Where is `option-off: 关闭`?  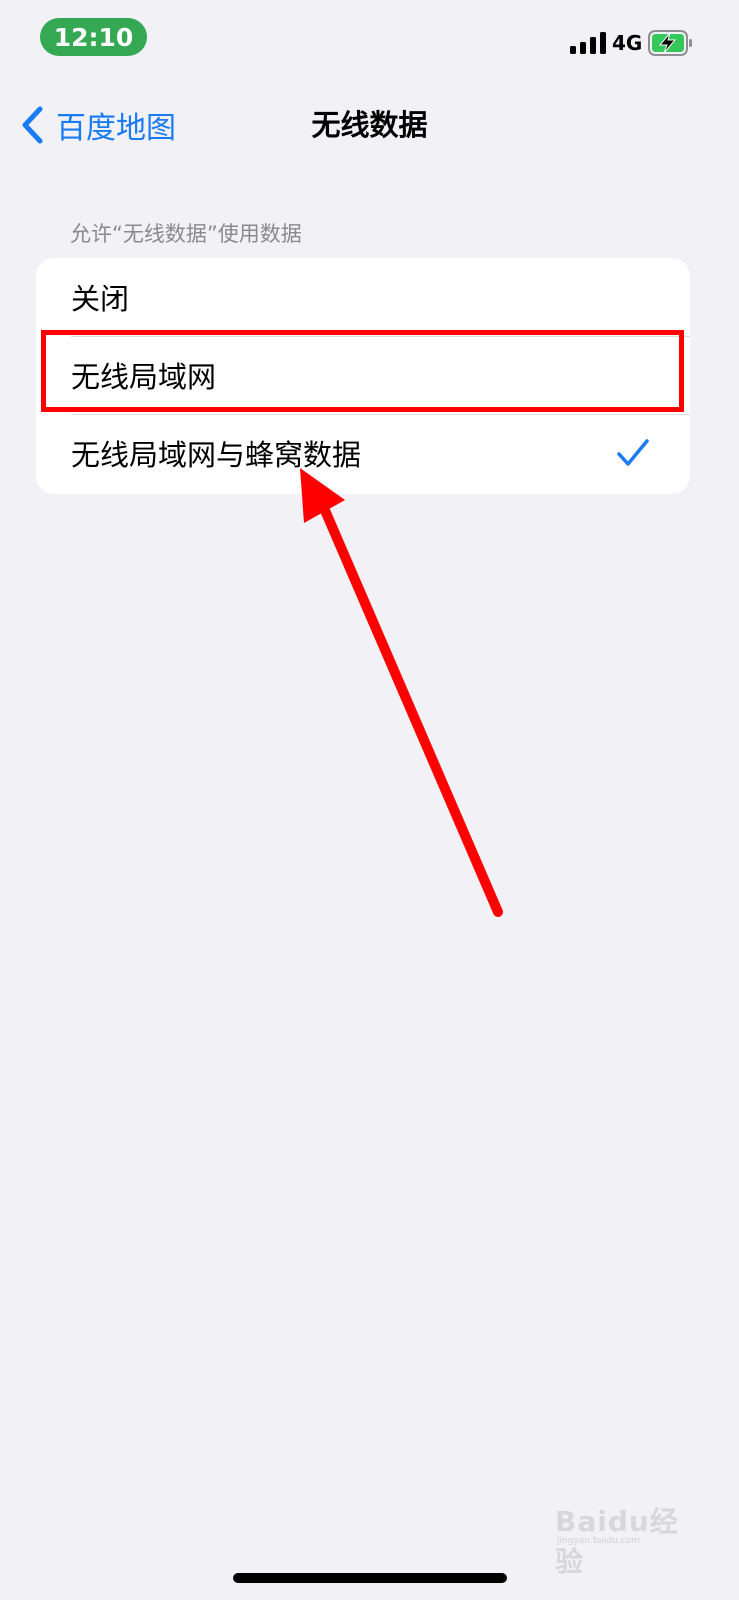 option-off: 关闭 is located at coordinates (363, 297).